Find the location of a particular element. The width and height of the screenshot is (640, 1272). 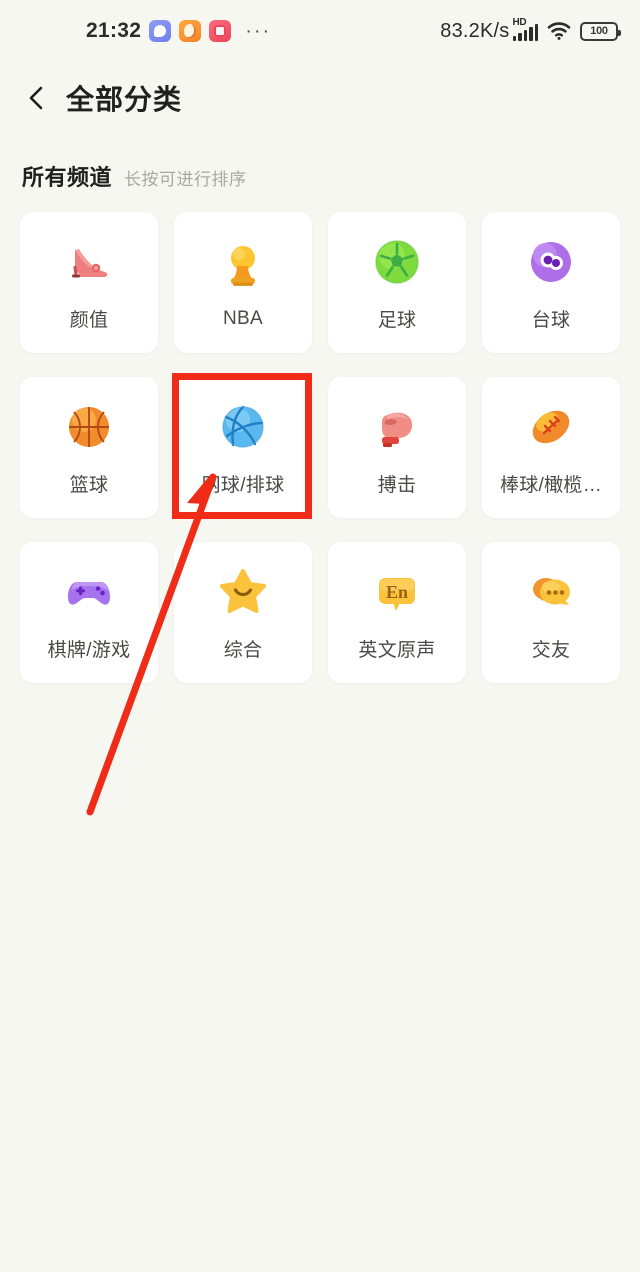

channel-nba: NBA is located at coordinates (243, 282).